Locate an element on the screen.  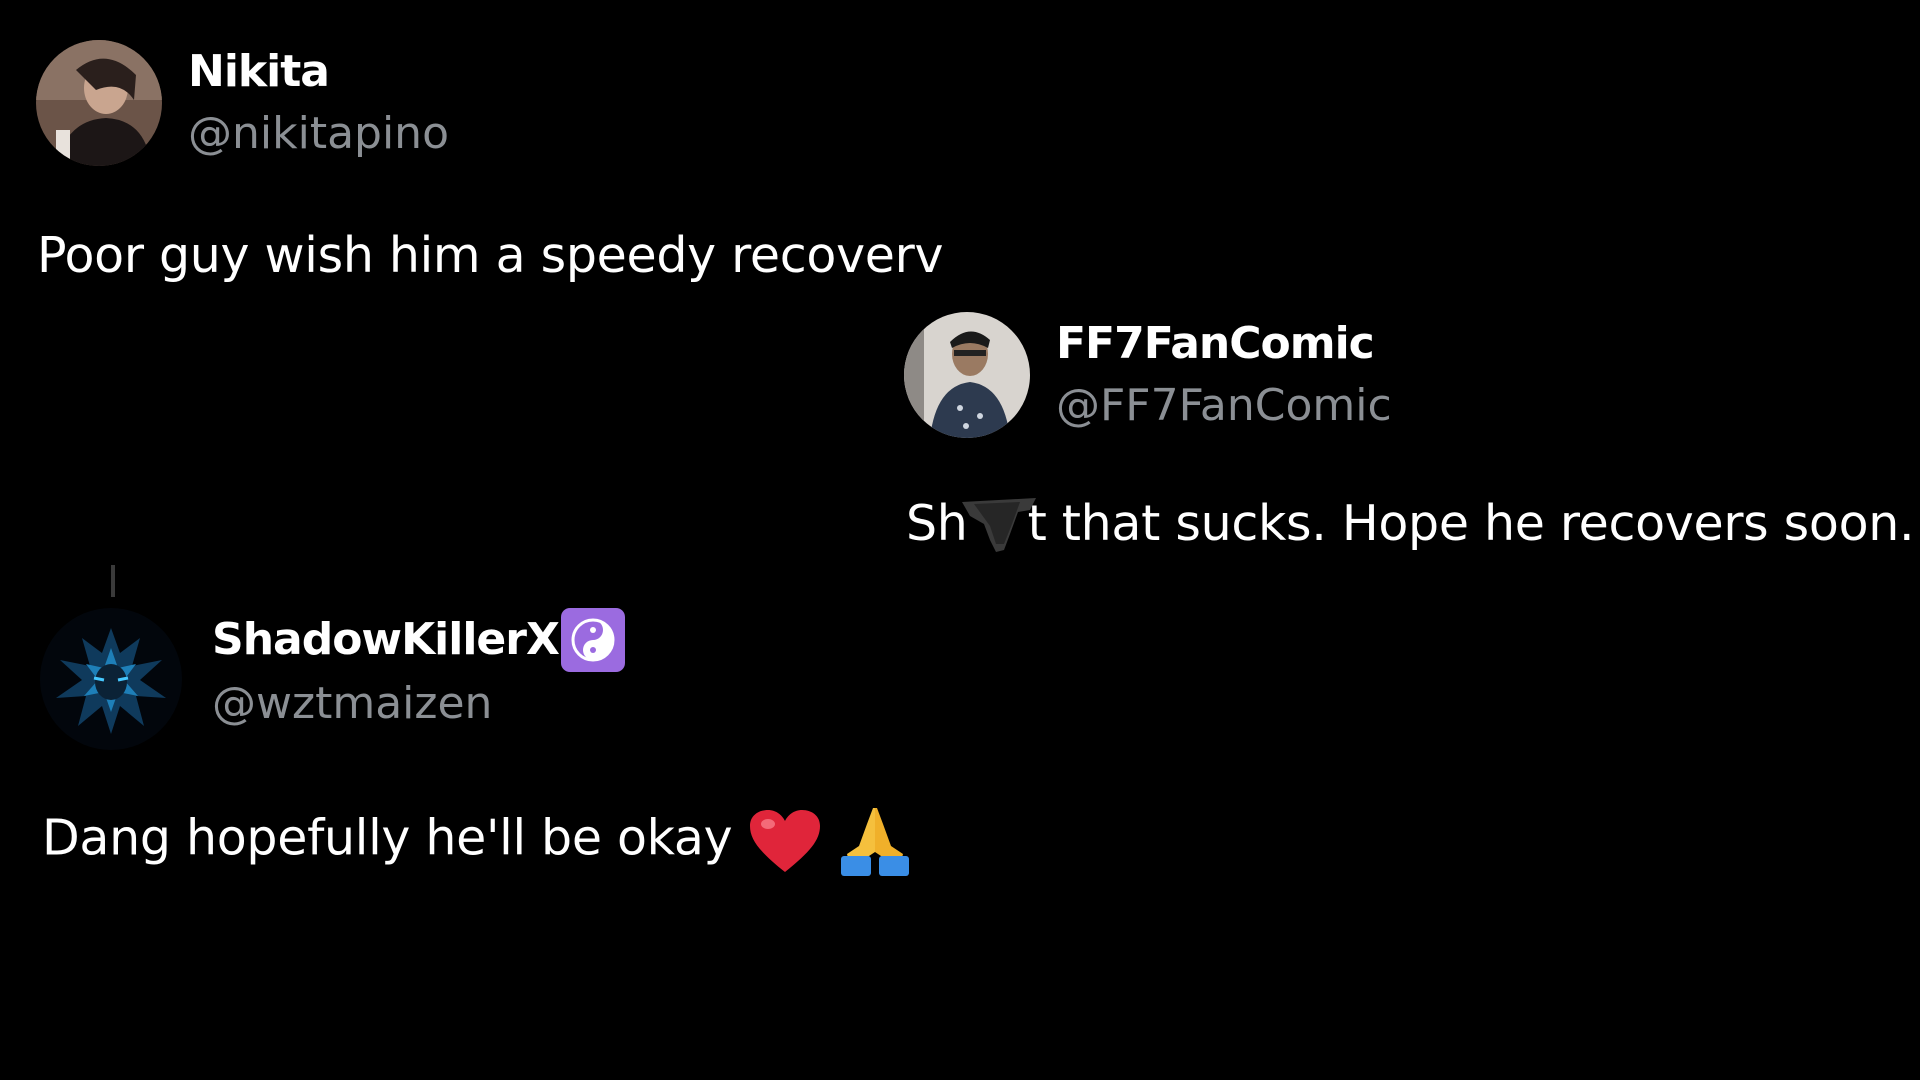
yin-yang-icon is located at coordinates (592, 640).